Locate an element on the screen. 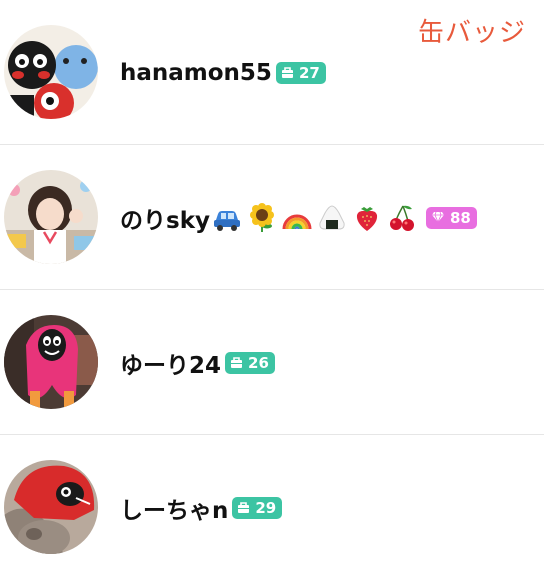  rice-ball-emoji is located at coordinates (332, 218).